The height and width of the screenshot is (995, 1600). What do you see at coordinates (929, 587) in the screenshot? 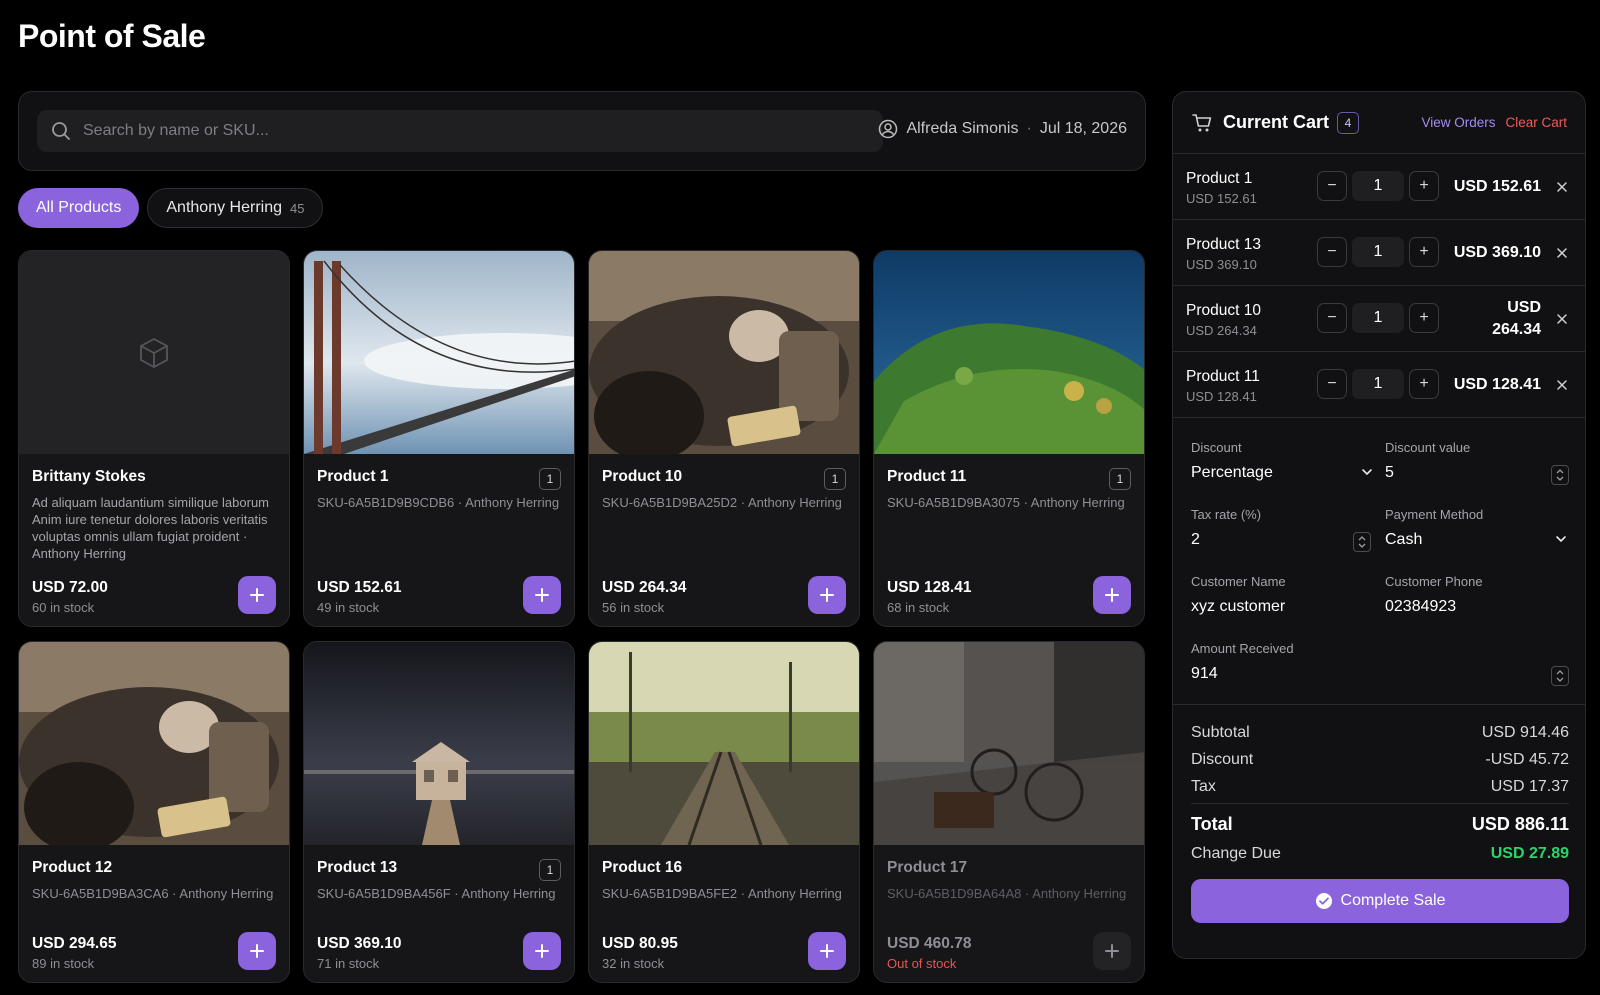
I see `product-price: USD 128.41` at bounding box center [929, 587].